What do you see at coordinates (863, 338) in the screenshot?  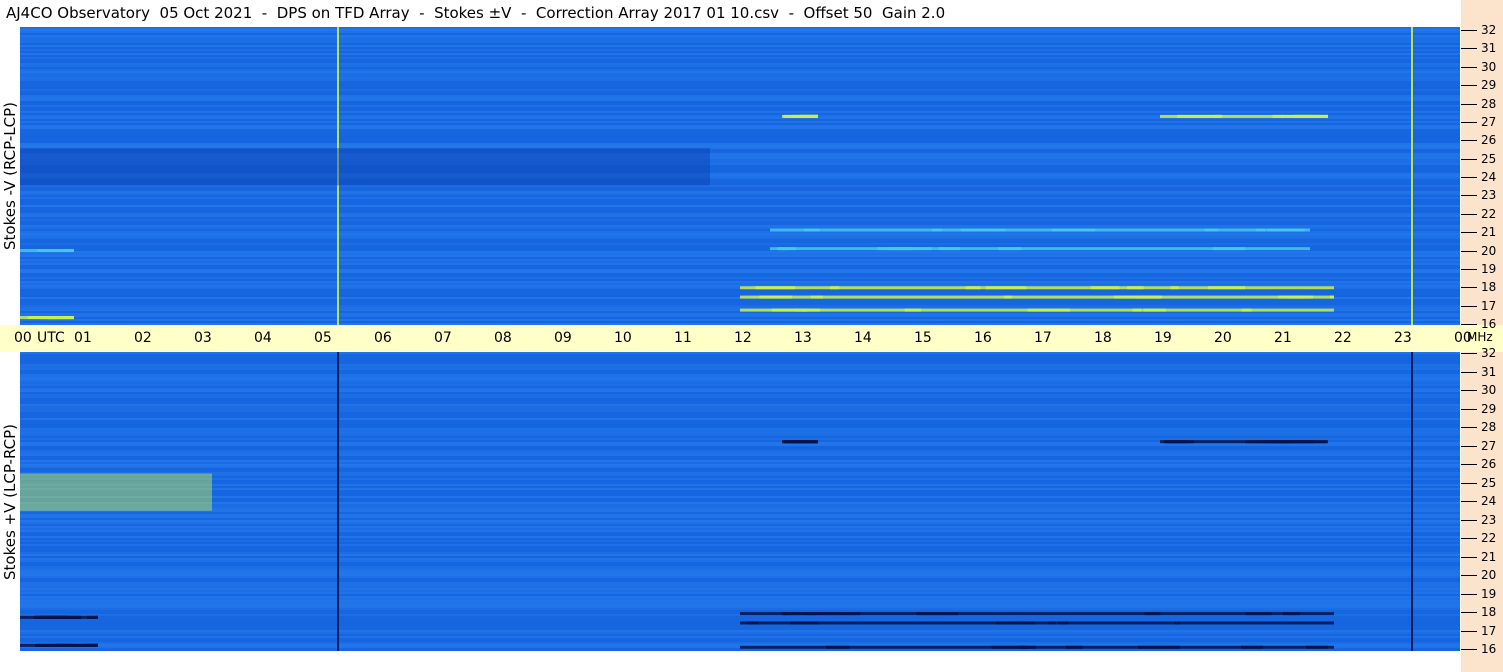 I see `time-tick-label: 14` at bounding box center [863, 338].